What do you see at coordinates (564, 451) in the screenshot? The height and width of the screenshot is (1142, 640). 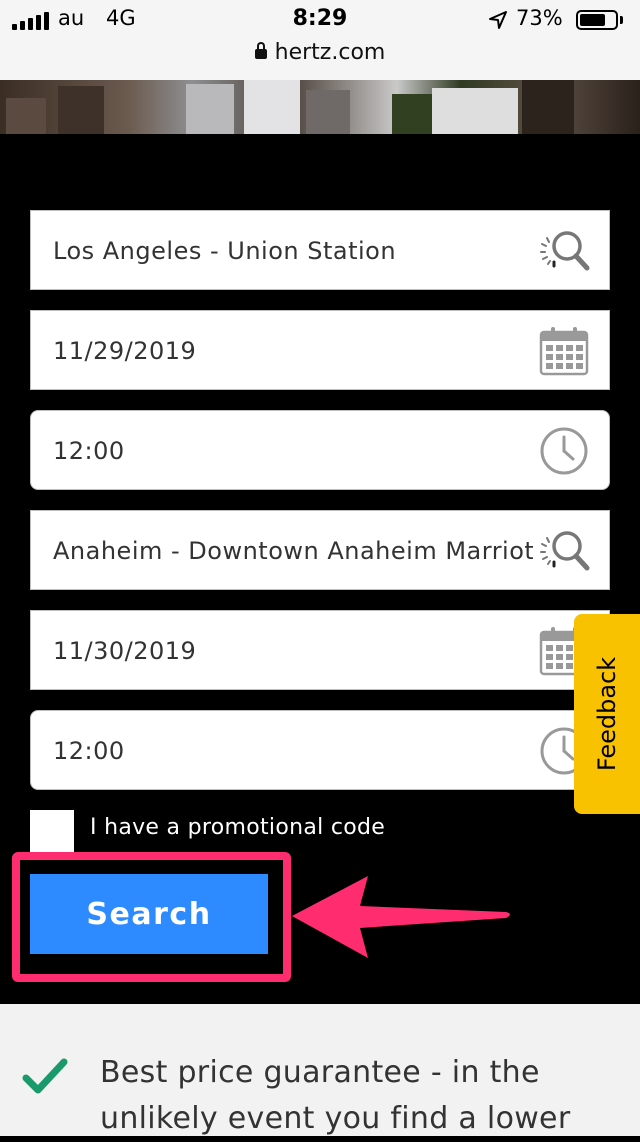 I see `clock-icon` at bounding box center [564, 451].